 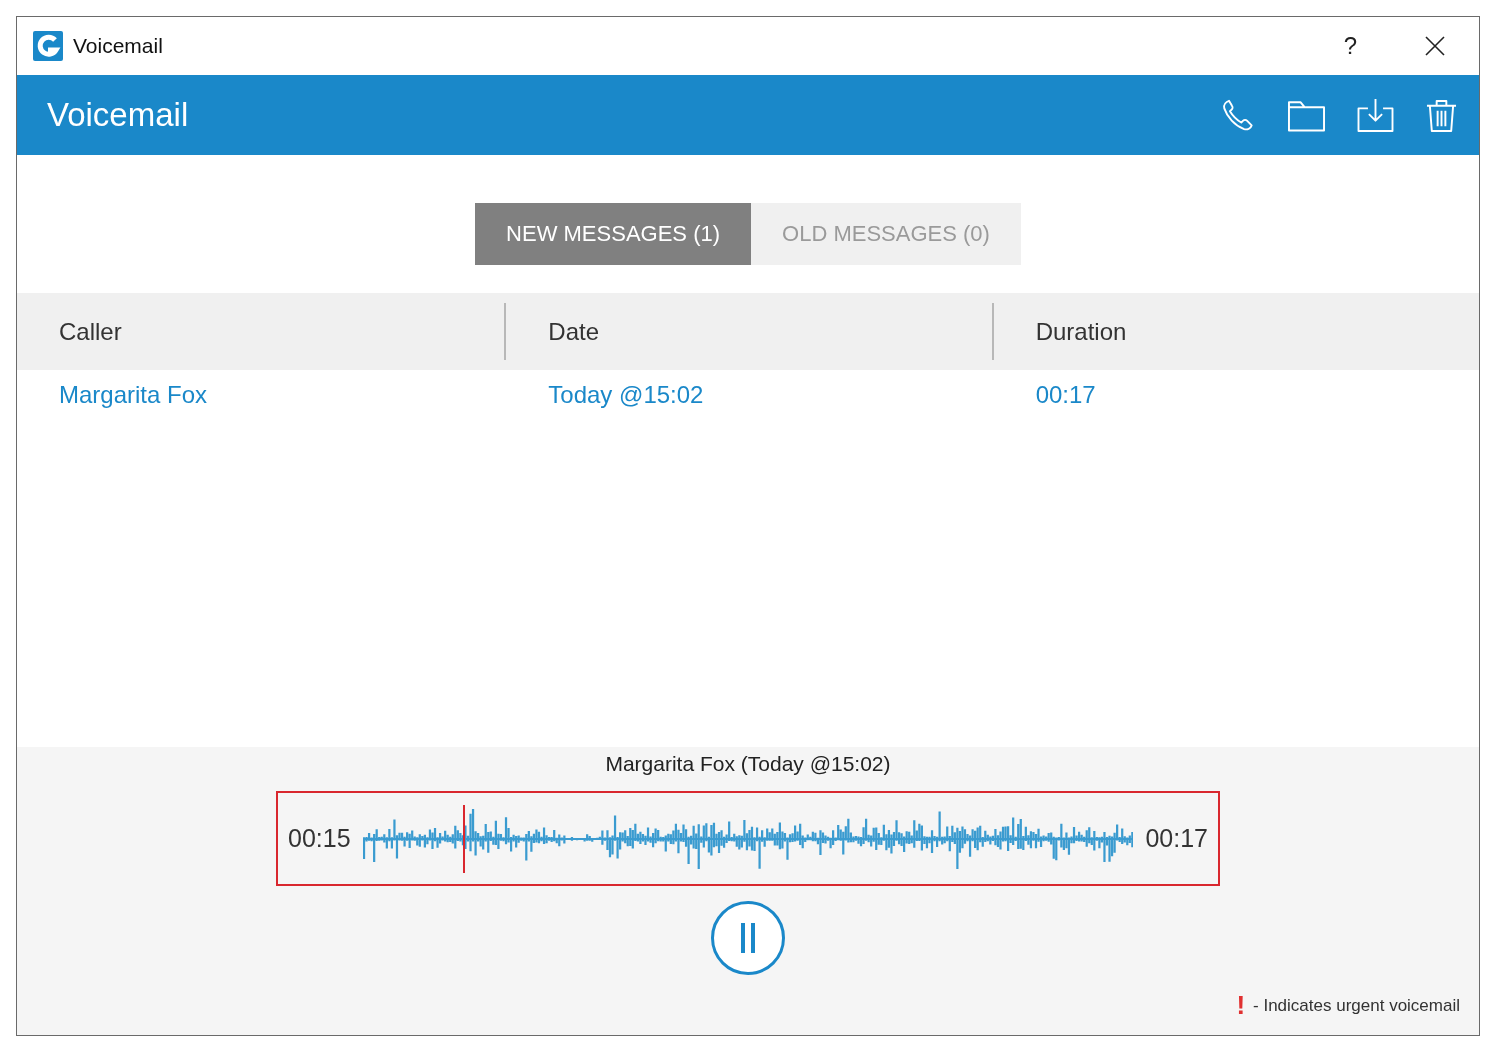 I want to click on folder-button, so click(x=1306, y=115).